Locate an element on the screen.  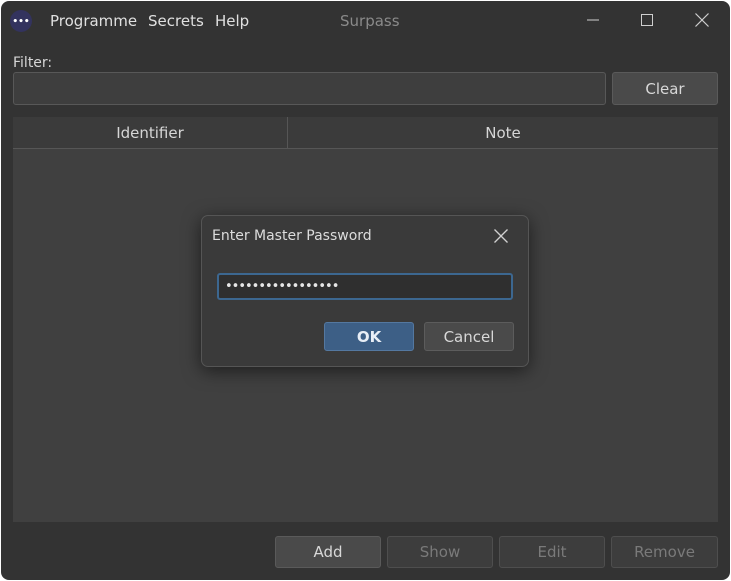
column-header-identifier: Identifier is located at coordinates (150, 132).